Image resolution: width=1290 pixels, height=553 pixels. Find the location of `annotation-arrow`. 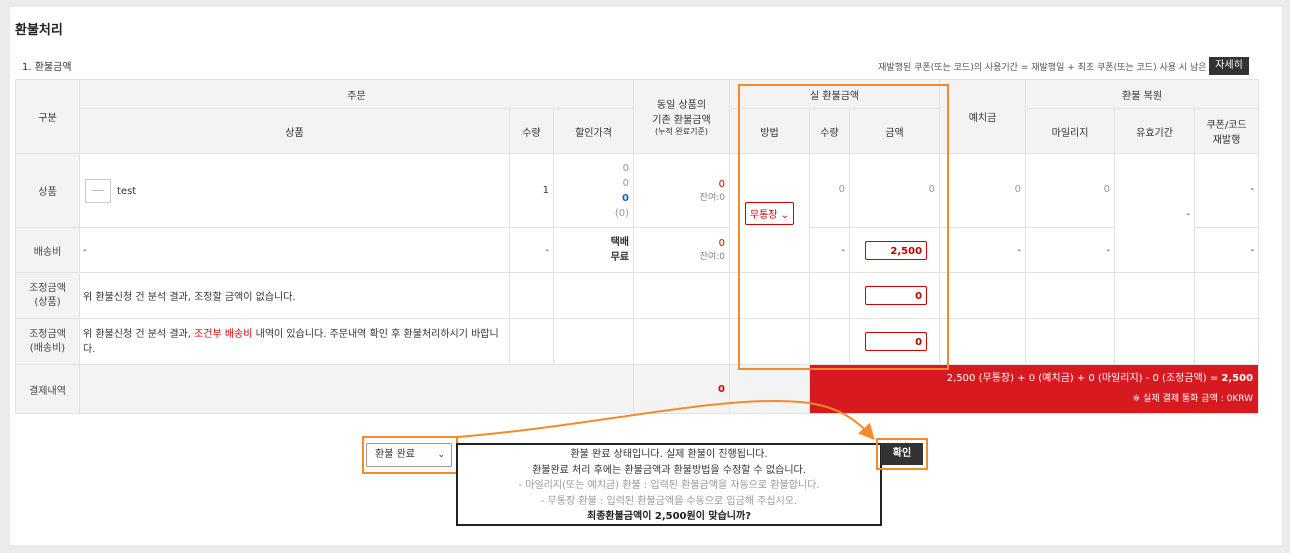

annotation-arrow is located at coordinates (666, 419).